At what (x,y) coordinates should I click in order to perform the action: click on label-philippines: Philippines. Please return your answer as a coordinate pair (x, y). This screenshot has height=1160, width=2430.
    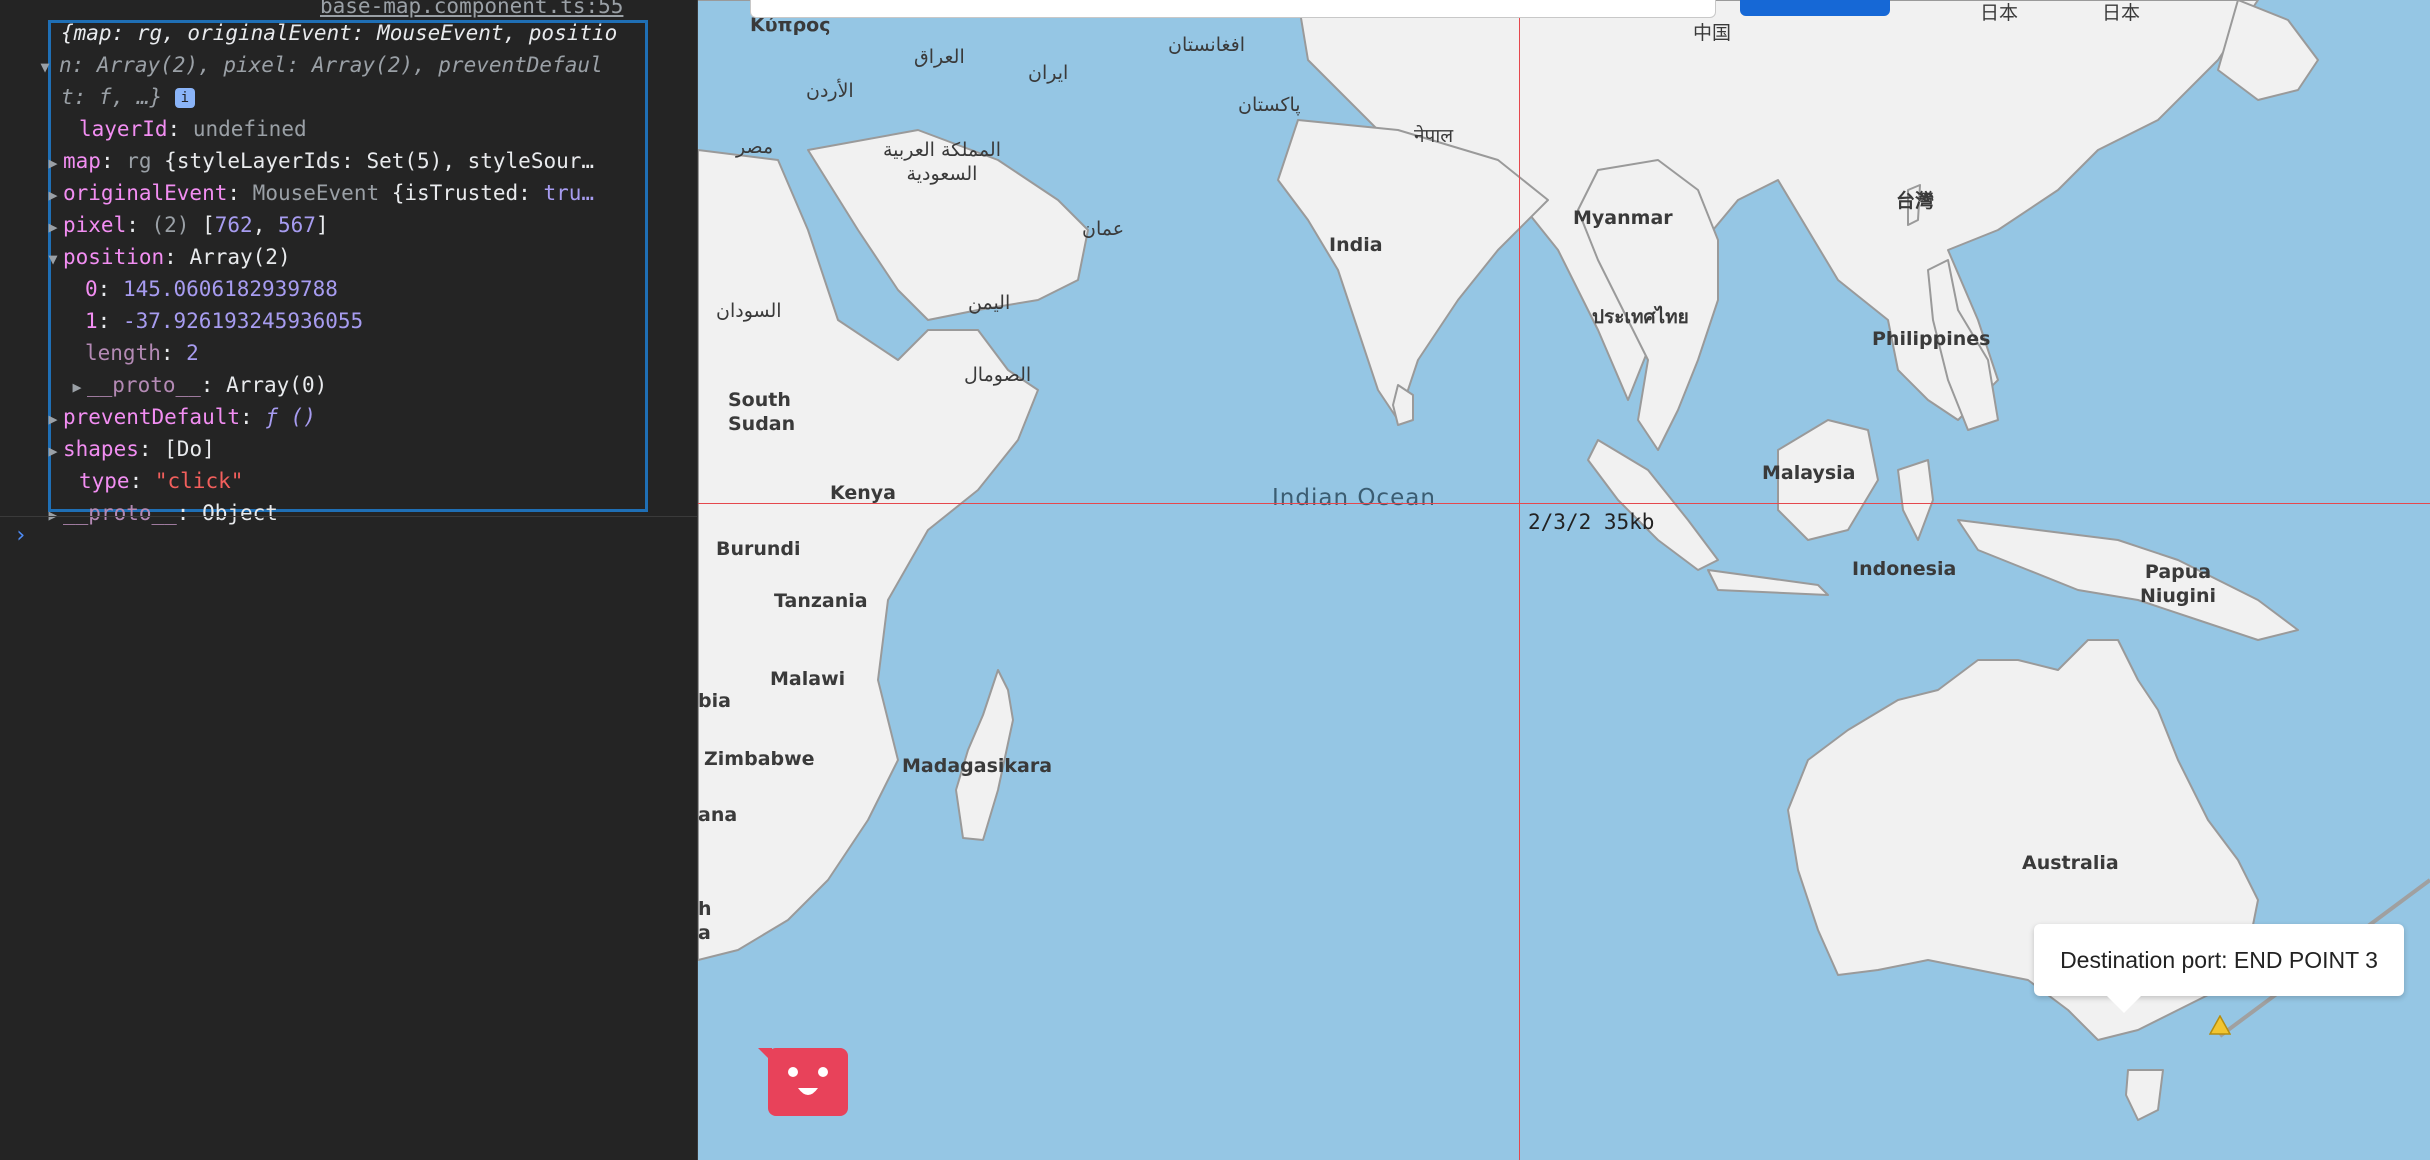
    Looking at the image, I should click on (1931, 339).